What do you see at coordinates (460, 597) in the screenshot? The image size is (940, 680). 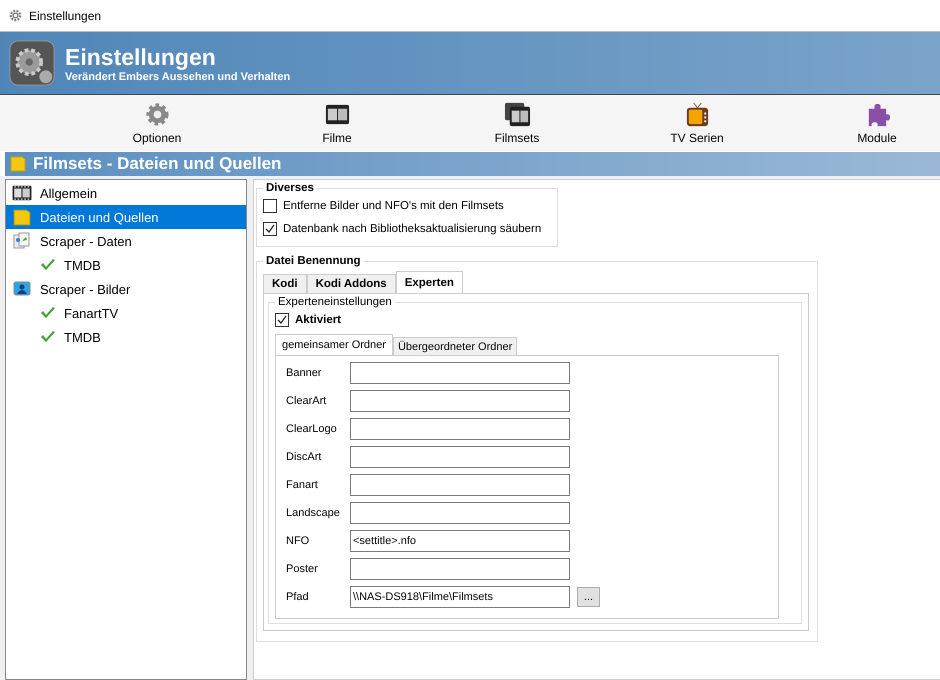 I see `input-field: \\NAS-DS918\Filme\Filmsets` at bounding box center [460, 597].